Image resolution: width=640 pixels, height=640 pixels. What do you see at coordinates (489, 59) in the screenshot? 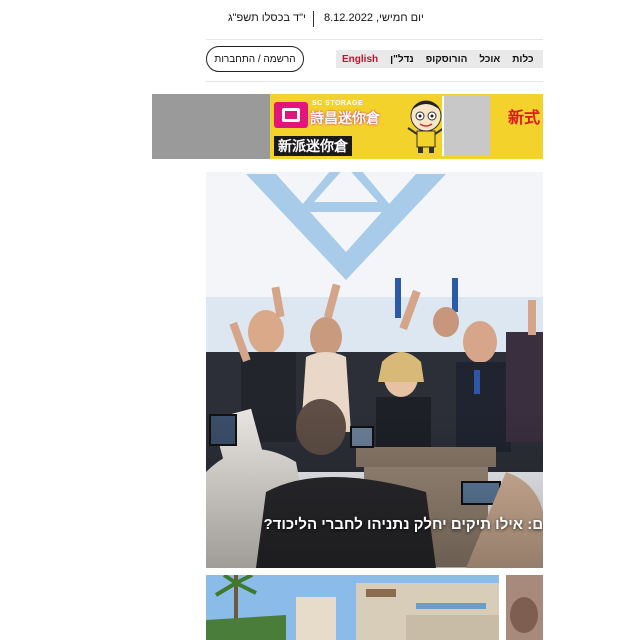
I see `nav-item-food: אוכל` at bounding box center [489, 59].